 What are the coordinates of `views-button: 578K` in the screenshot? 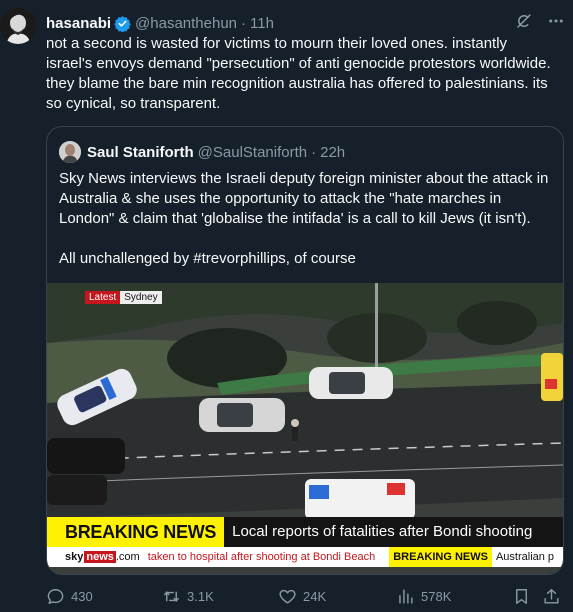 It's located at (423, 596).